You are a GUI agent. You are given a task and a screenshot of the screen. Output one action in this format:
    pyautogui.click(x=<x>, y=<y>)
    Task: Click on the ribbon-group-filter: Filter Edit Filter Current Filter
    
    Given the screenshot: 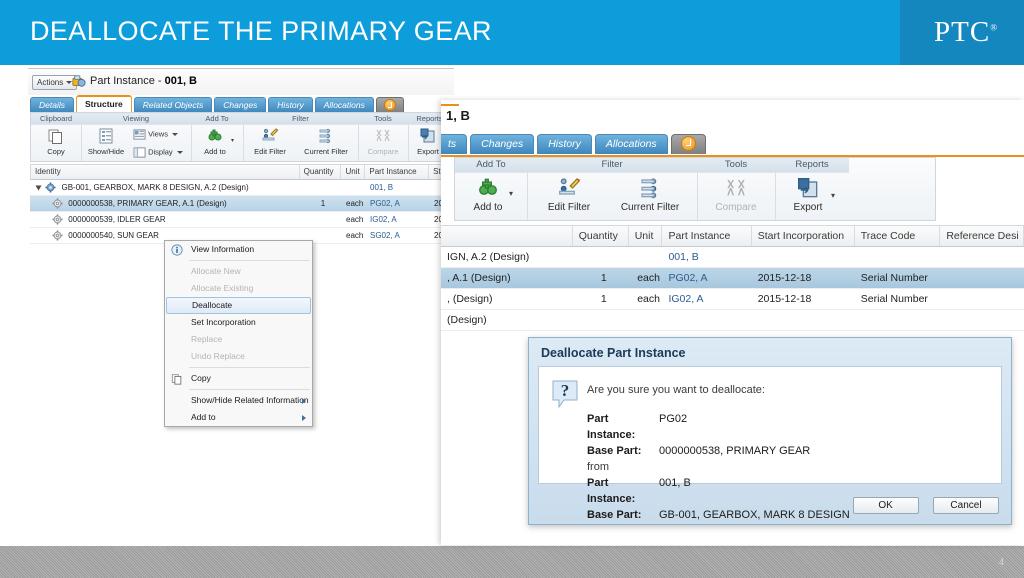 What is the action you would take?
    pyautogui.click(x=612, y=189)
    